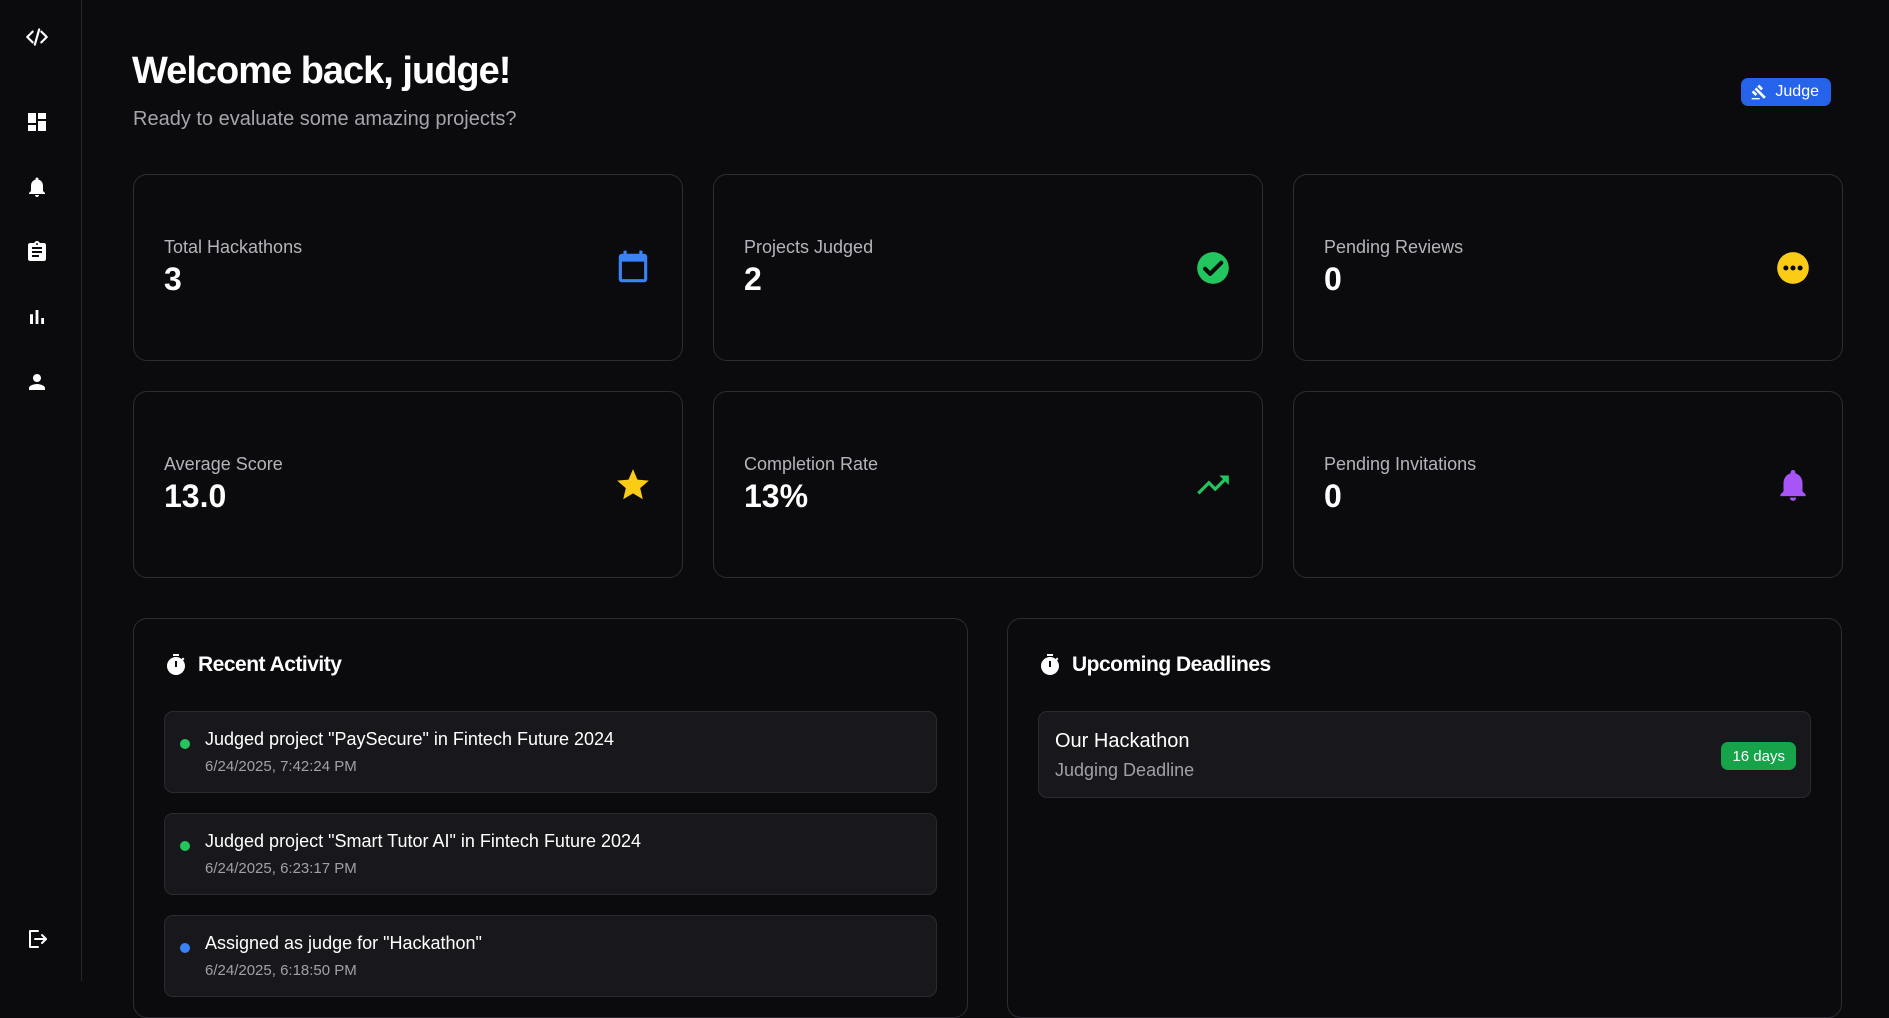  What do you see at coordinates (37, 252) in the screenshot?
I see `clipboard-icon` at bounding box center [37, 252].